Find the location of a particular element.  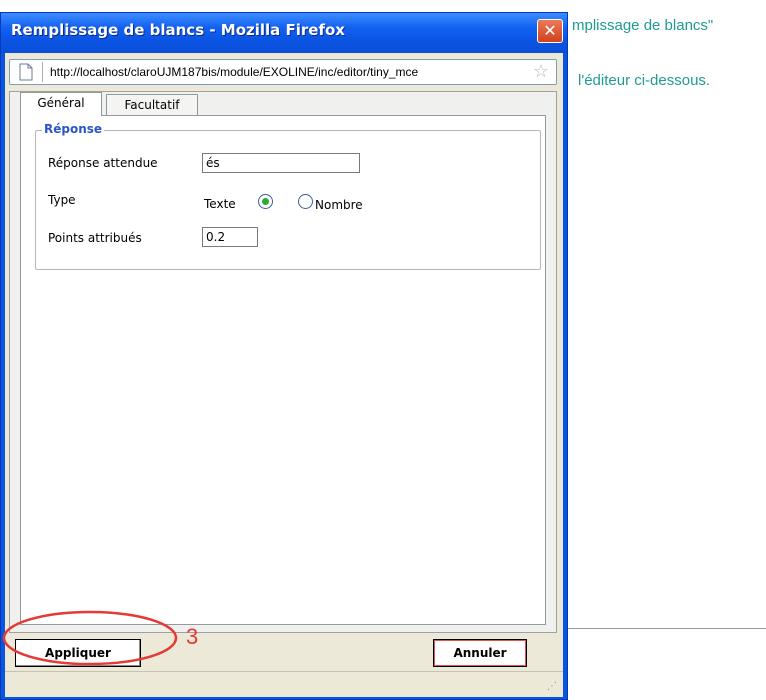

type-texte-radio is located at coordinates (265, 201).